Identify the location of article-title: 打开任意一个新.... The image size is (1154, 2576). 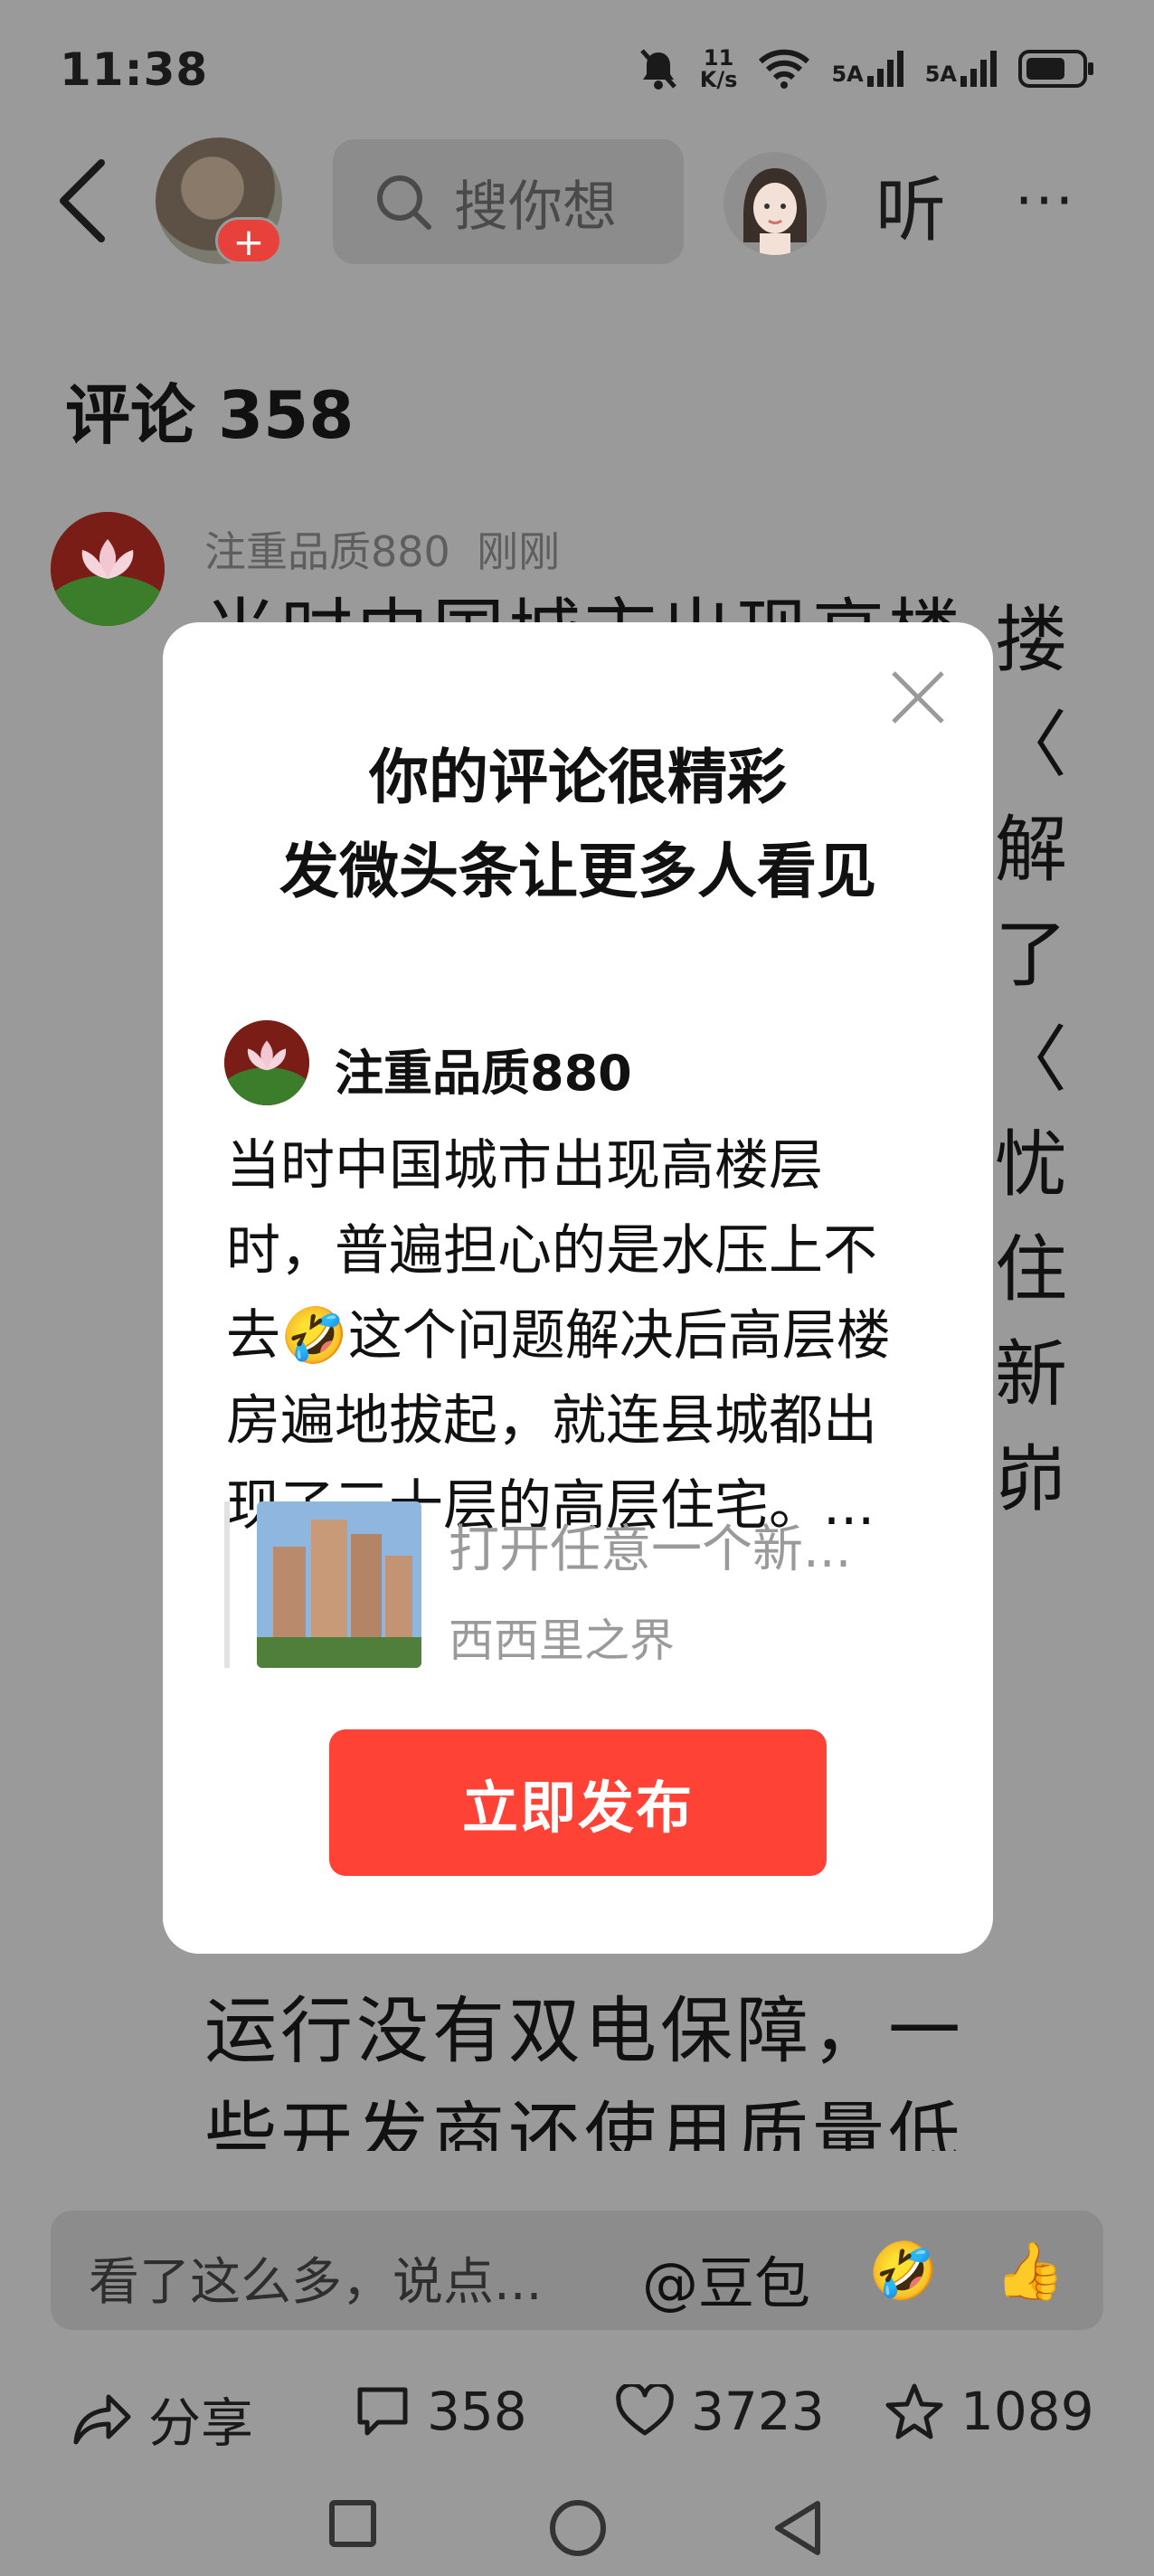
(650, 1550).